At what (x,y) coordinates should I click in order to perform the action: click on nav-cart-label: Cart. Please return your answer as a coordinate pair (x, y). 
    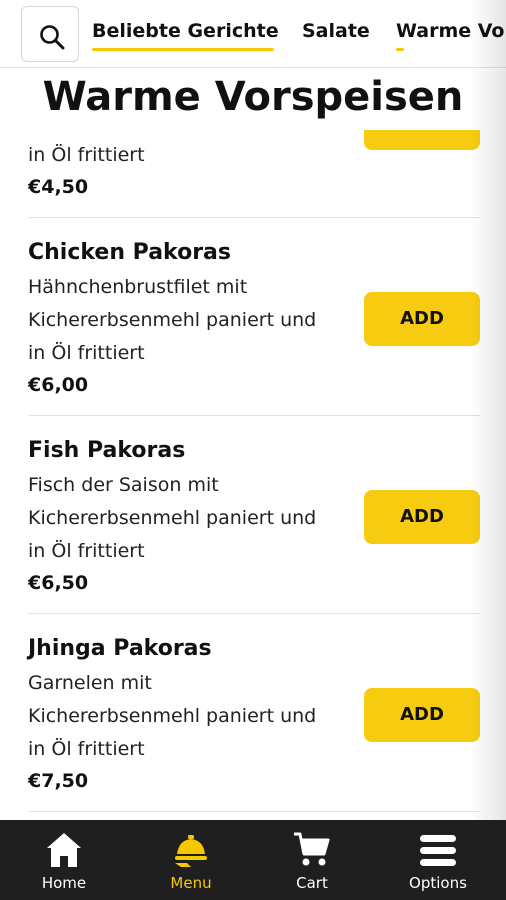
    Looking at the image, I should click on (312, 883).